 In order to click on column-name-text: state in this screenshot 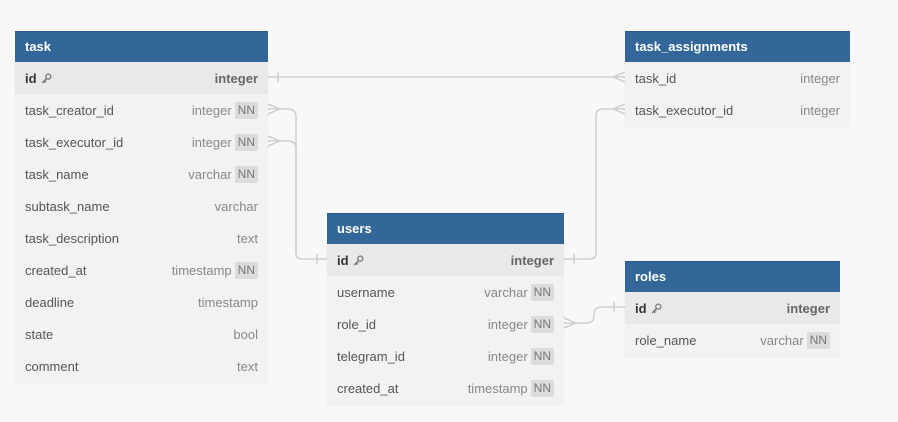, I will do `click(39, 334)`.